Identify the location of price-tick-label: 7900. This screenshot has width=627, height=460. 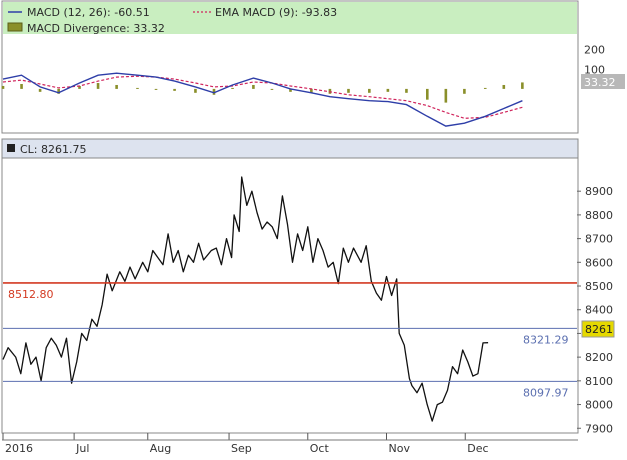
(599, 428).